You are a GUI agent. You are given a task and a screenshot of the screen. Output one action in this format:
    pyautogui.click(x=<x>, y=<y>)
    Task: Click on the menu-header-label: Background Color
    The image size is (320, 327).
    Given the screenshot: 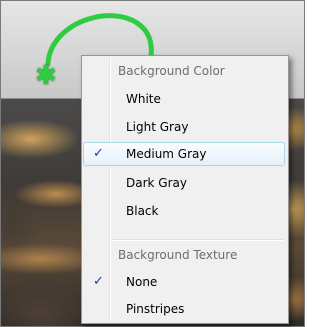 What is the action you would take?
    pyautogui.click(x=171, y=71)
    